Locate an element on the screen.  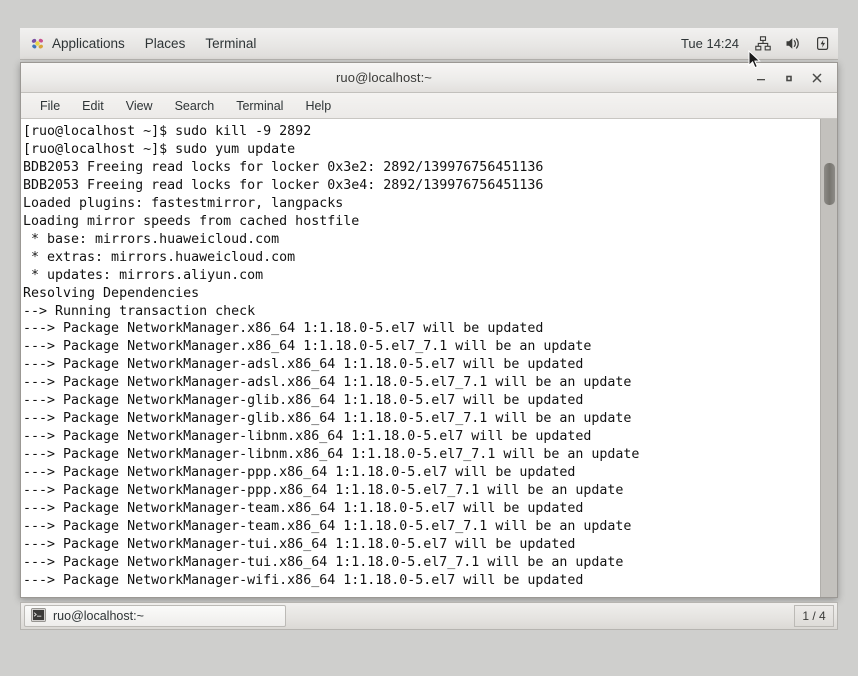
terminal-menu: Terminal is located at coordinates (230, 43).